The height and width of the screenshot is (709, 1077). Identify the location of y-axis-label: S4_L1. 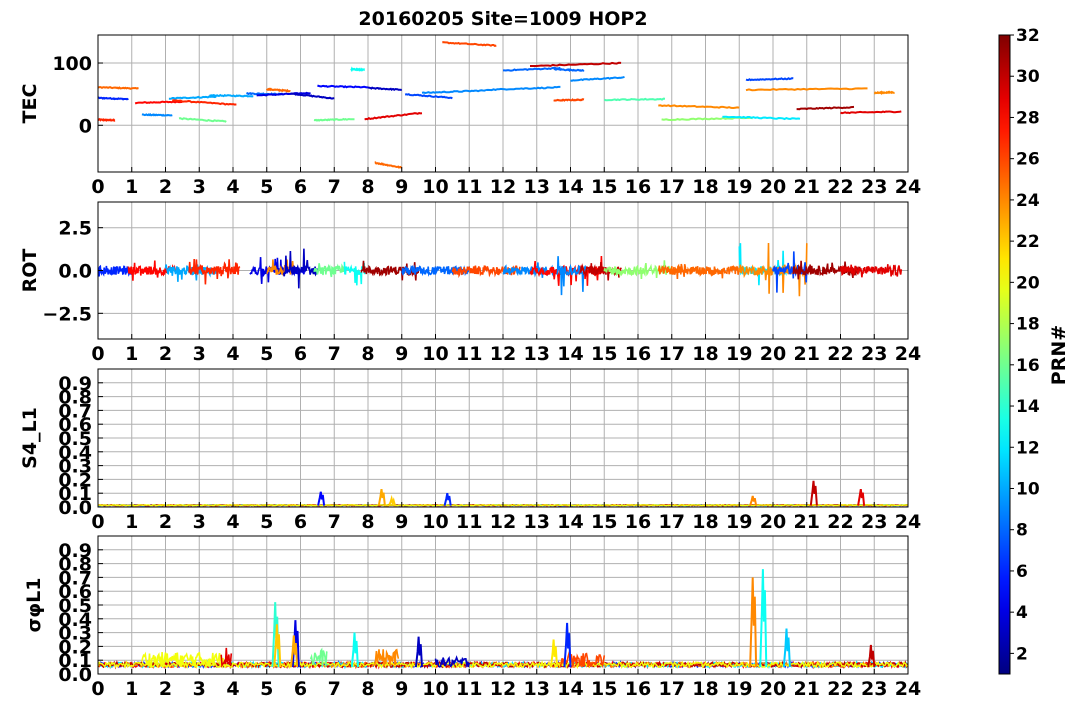
(30, 438).